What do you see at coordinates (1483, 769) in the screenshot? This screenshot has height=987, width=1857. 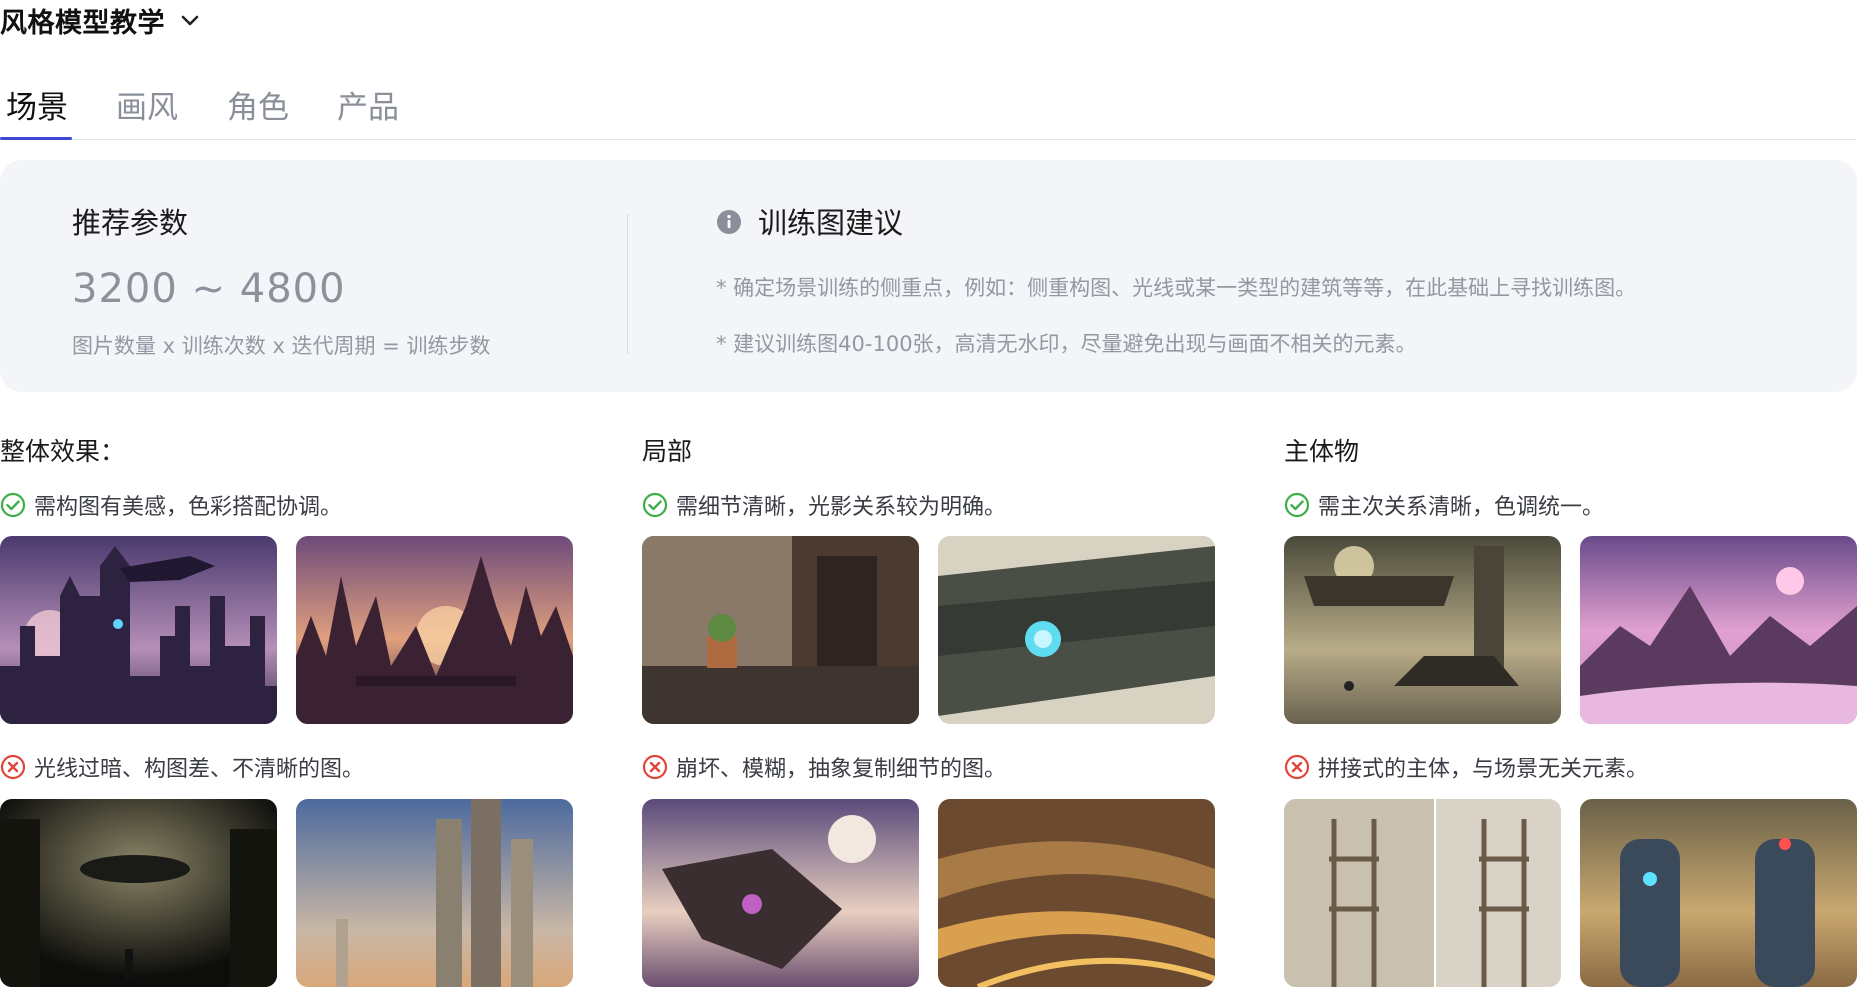 I see `requirement-text: 拼接式的主体，与场景无关元素。` at bounding box center [1483, 769].